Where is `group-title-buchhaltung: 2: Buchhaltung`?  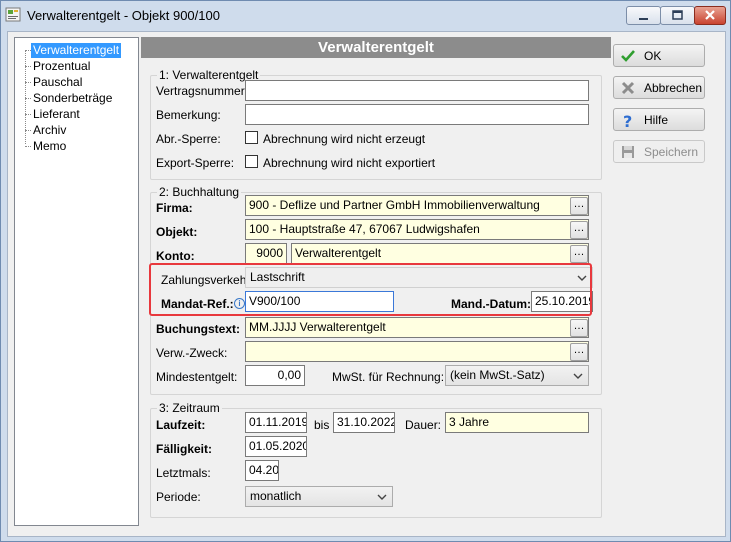 group-title-buchhaltung: 2: Buchhaltung is located at coordinates (199, 192).